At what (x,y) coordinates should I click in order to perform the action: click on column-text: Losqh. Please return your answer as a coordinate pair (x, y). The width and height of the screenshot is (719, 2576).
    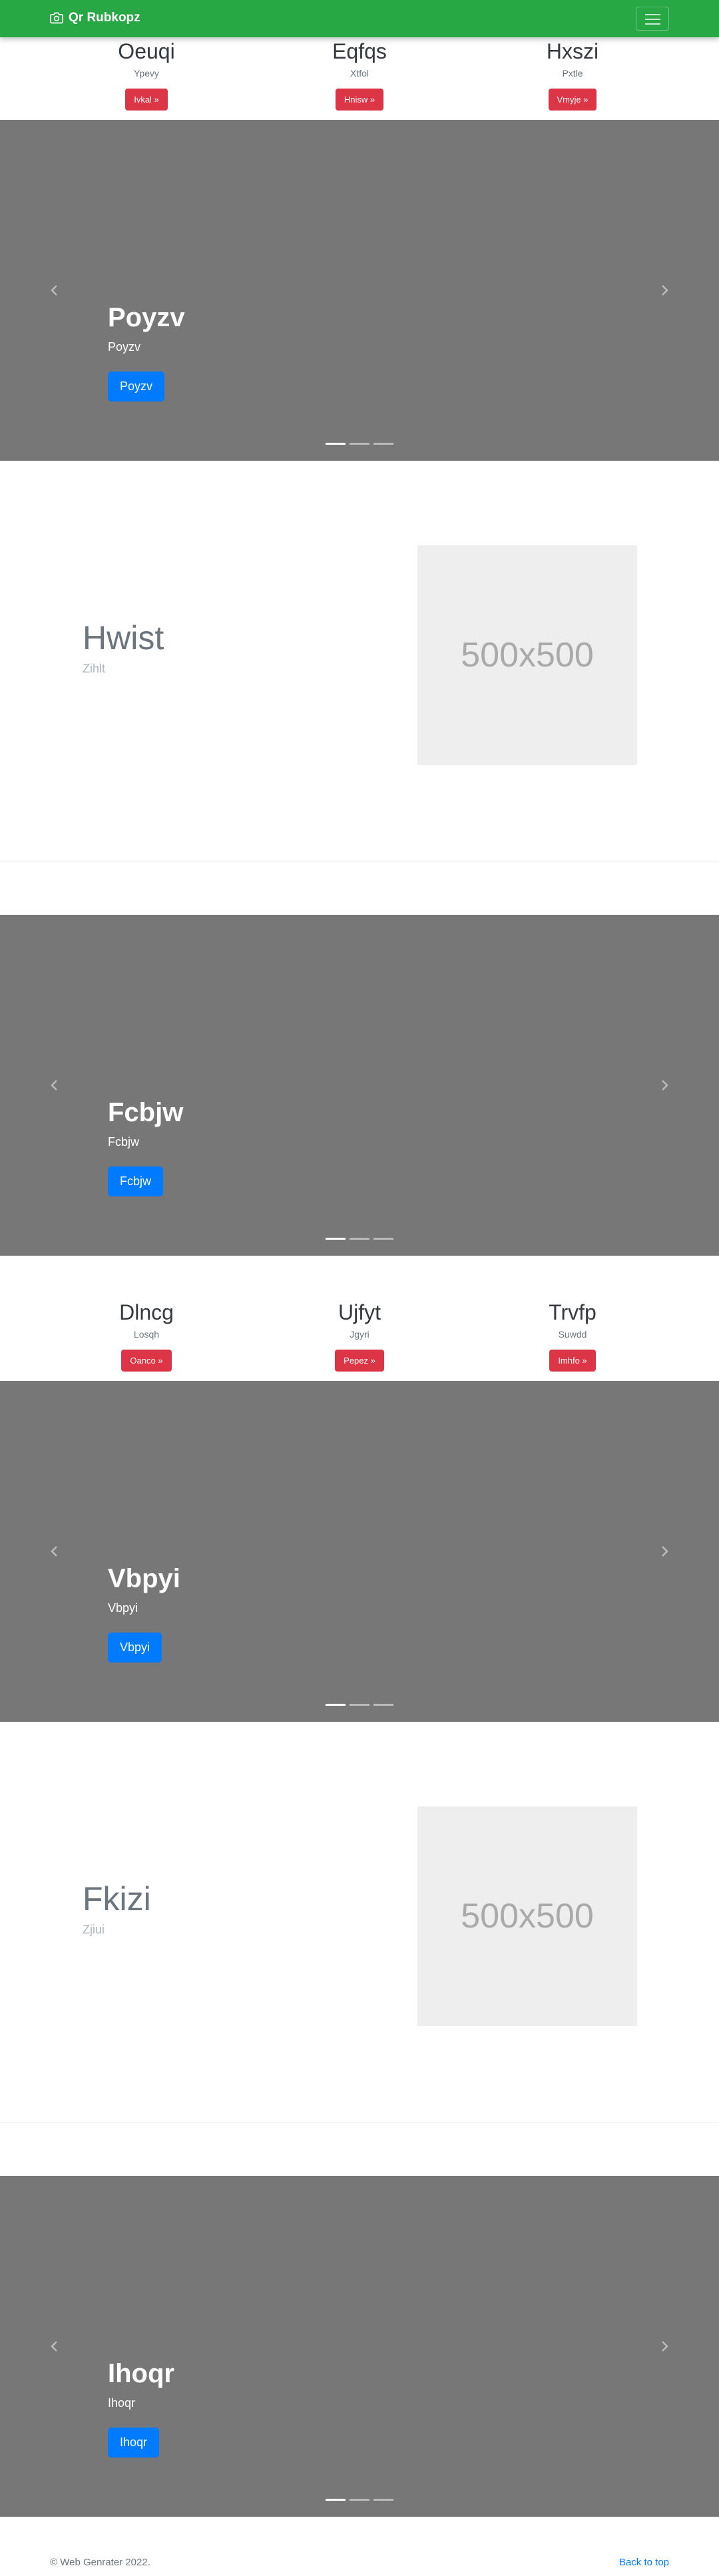
    Looking at the image, I should click on (147, 1335).